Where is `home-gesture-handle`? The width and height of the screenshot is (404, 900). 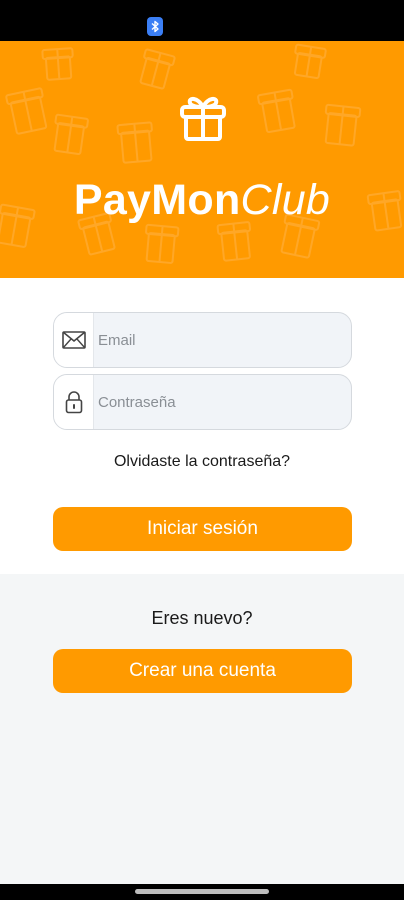
home-gesture-handle is located at coordinates (202, 891).